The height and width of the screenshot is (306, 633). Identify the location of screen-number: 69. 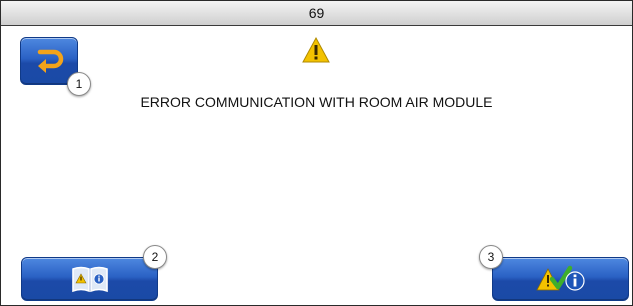
(316, 13).